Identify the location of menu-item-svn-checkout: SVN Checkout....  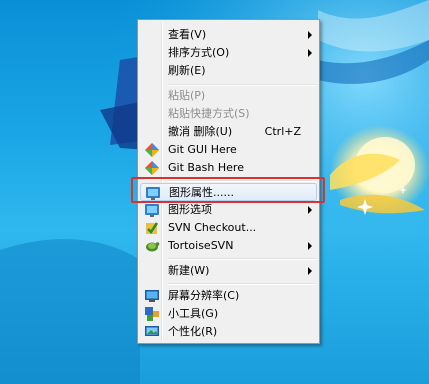
(228, 228).